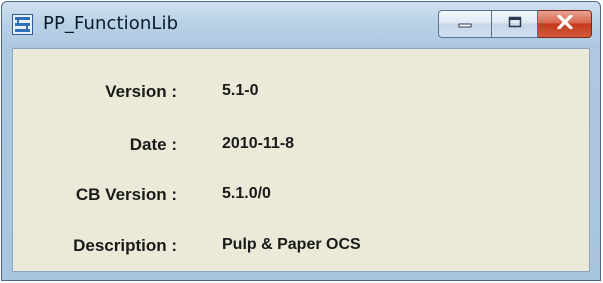 This screenshot has height=283, width=603. What do you see at coordinates (258, 143) in the screenshot?
I see `date-value: 2010-11-8` at bounding box center [258, 143].